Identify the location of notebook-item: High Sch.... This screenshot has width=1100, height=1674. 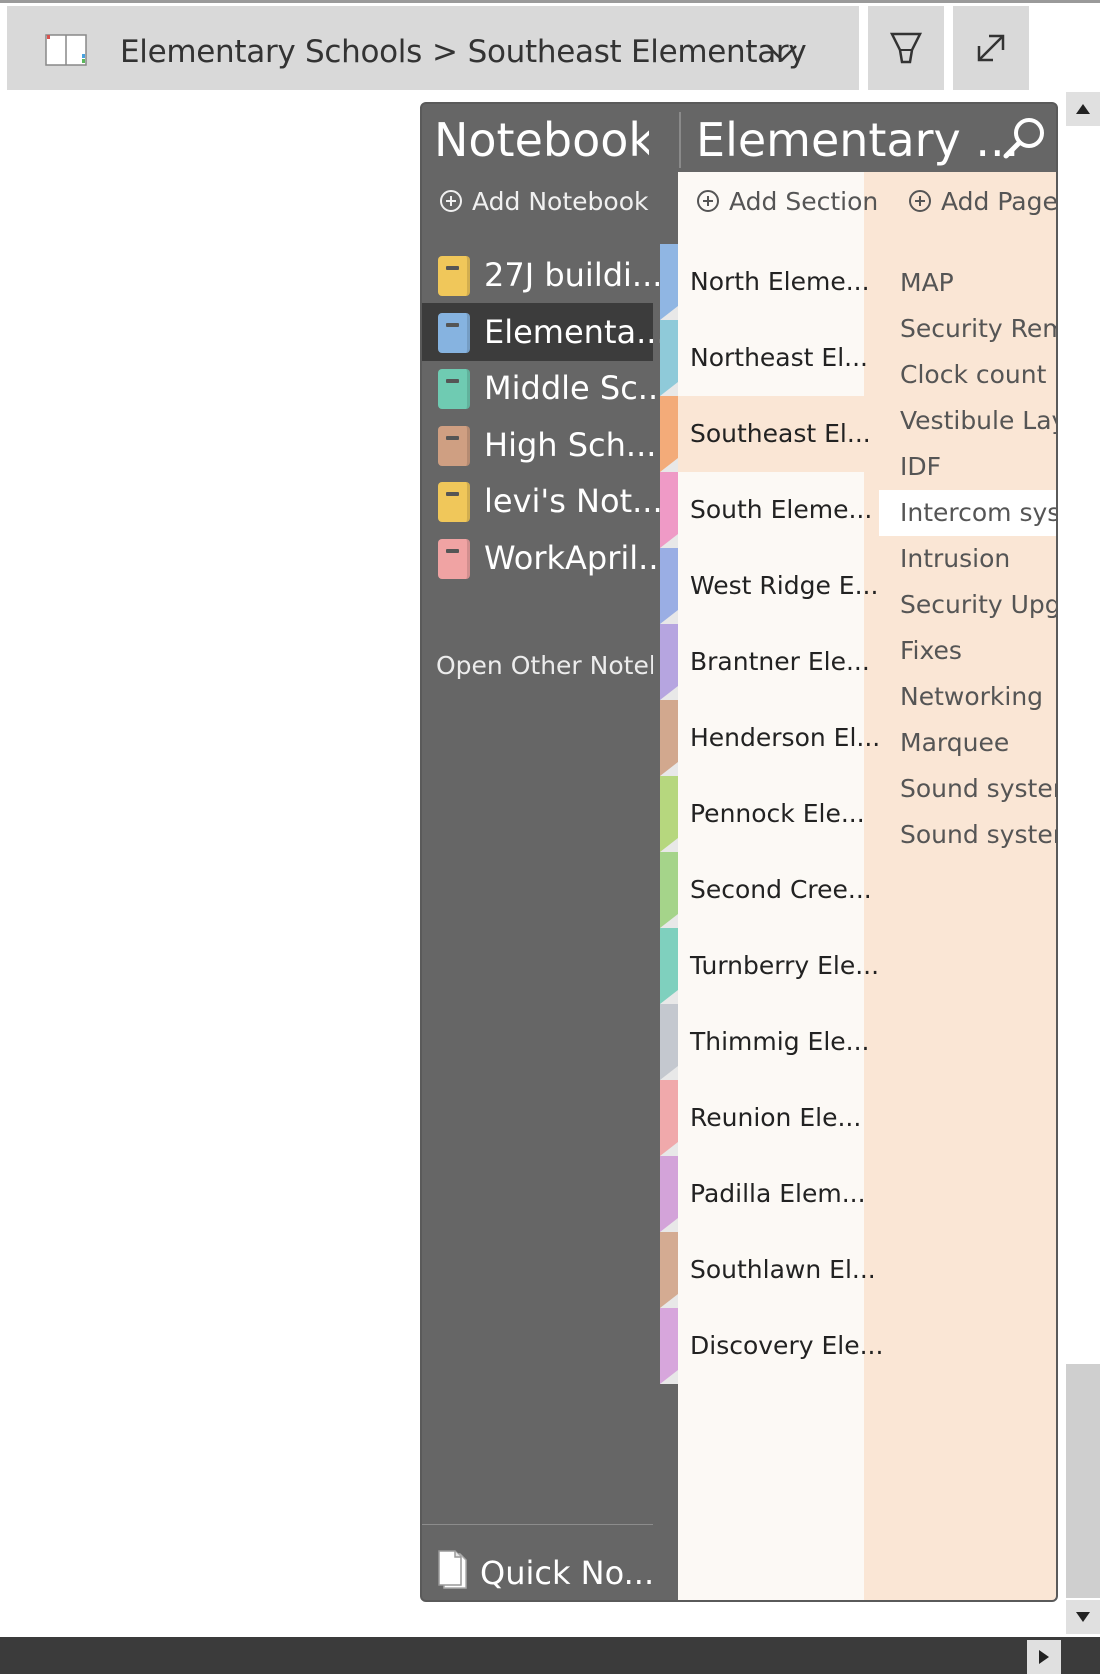
(539, 445).